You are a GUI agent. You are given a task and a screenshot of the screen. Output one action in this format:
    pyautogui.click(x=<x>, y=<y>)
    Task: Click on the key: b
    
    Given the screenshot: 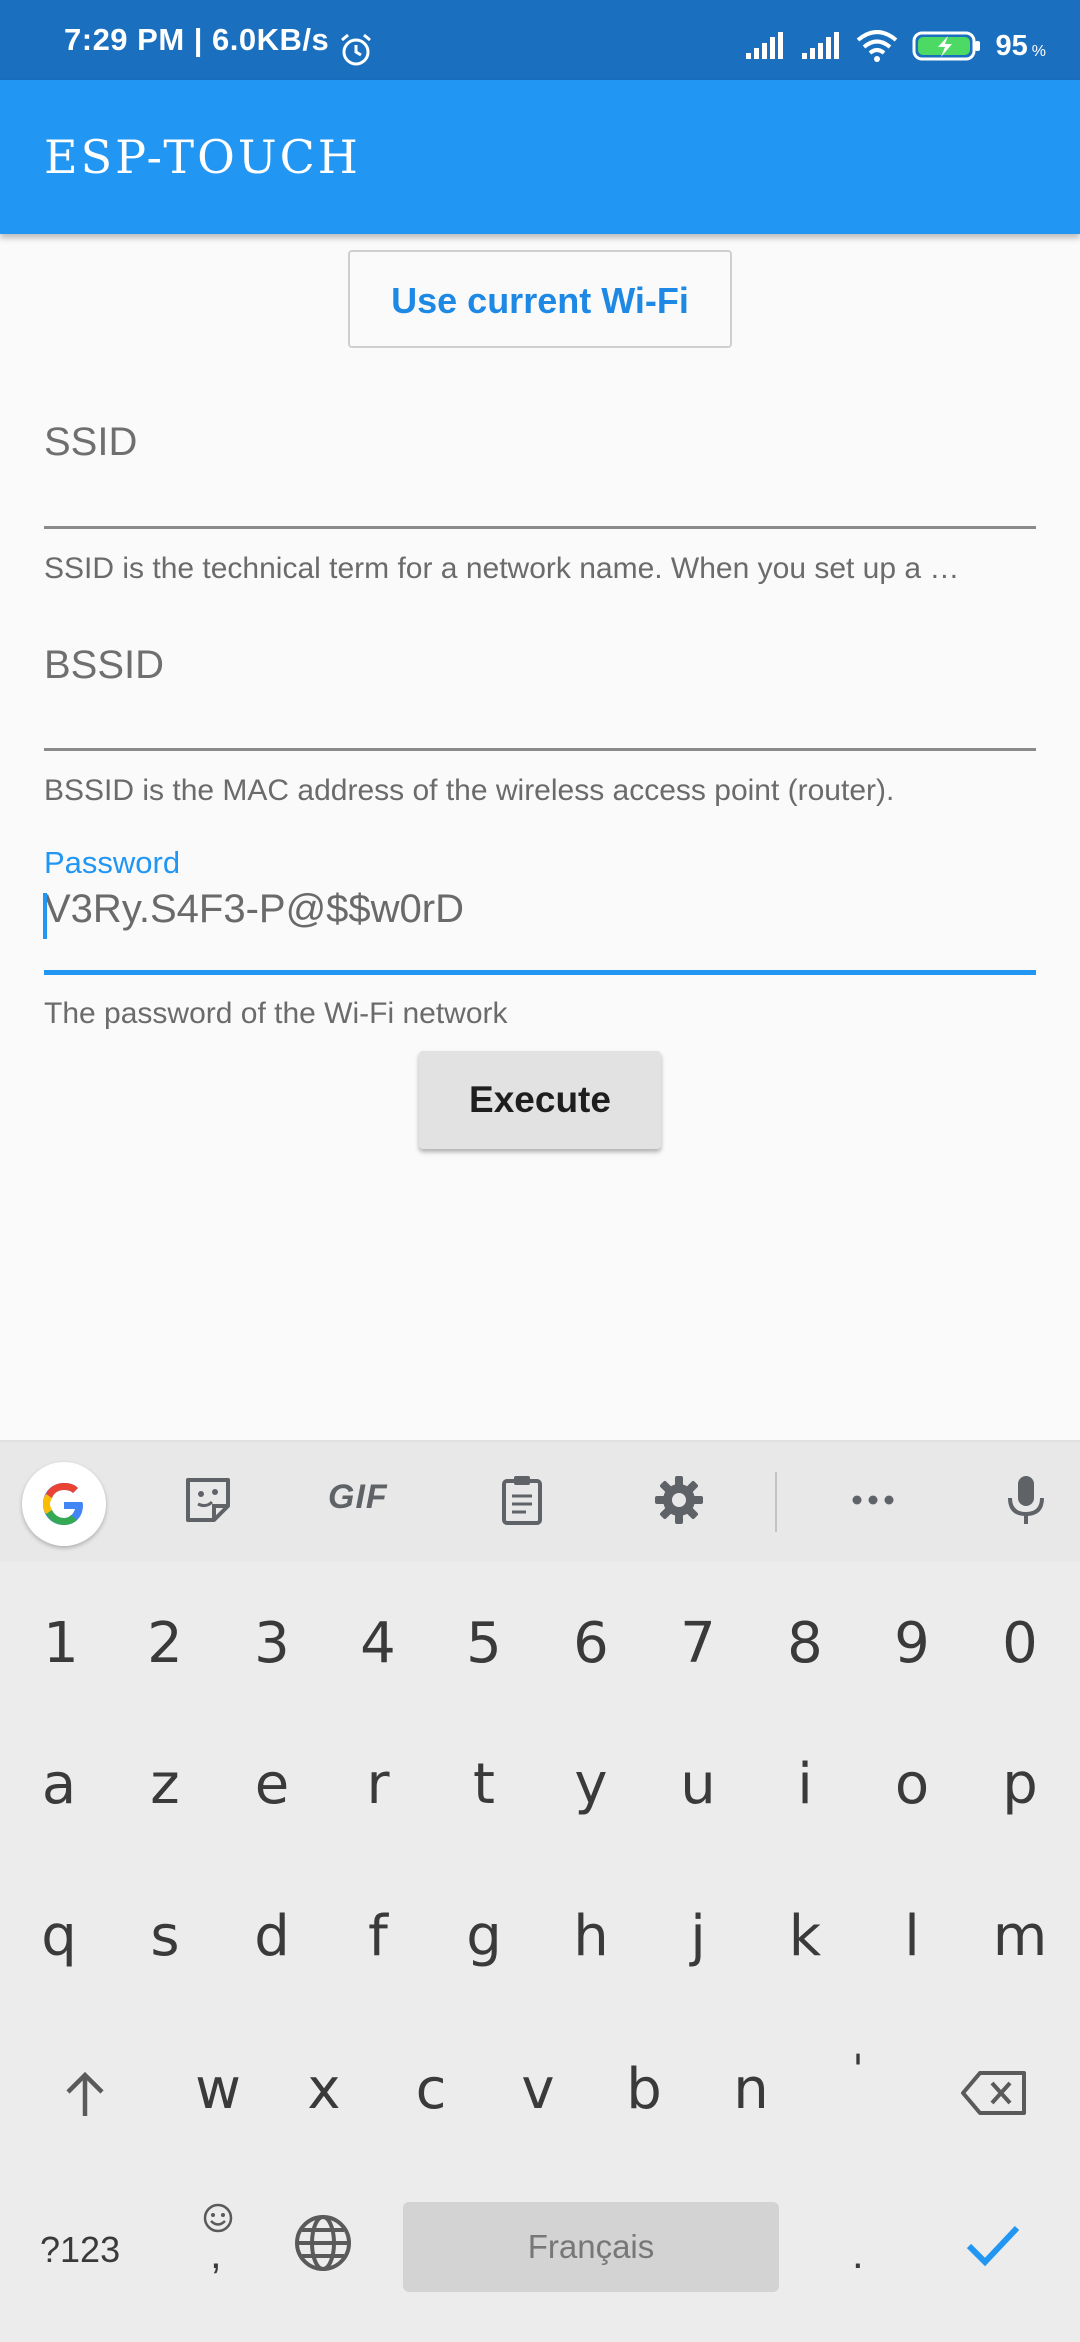 What is the action you would take?
    pyautogui.click(x=644, y=2090)
    